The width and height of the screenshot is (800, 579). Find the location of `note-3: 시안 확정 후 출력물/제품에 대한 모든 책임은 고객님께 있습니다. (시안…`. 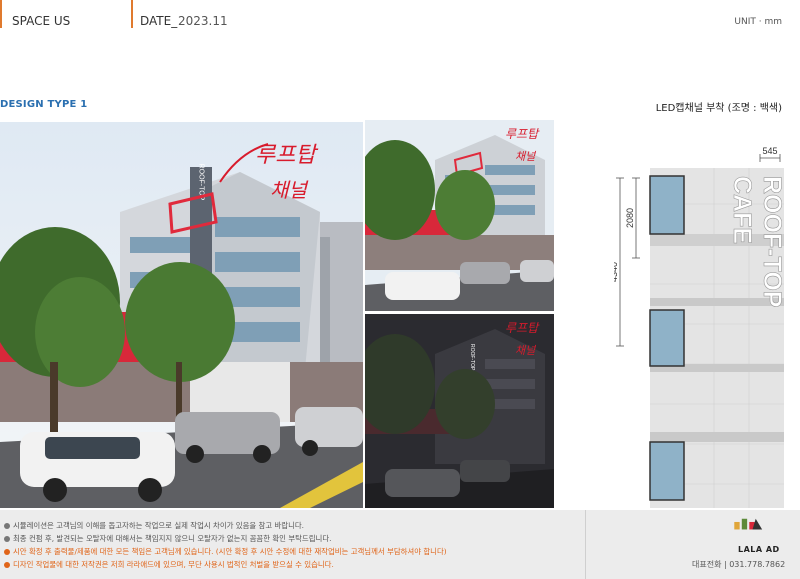

note-3: 시안 확정 후 출력물/제품에 대한 모든 책임은 고객님께 있습니다. (시안… is located at coordinates (225, 551).